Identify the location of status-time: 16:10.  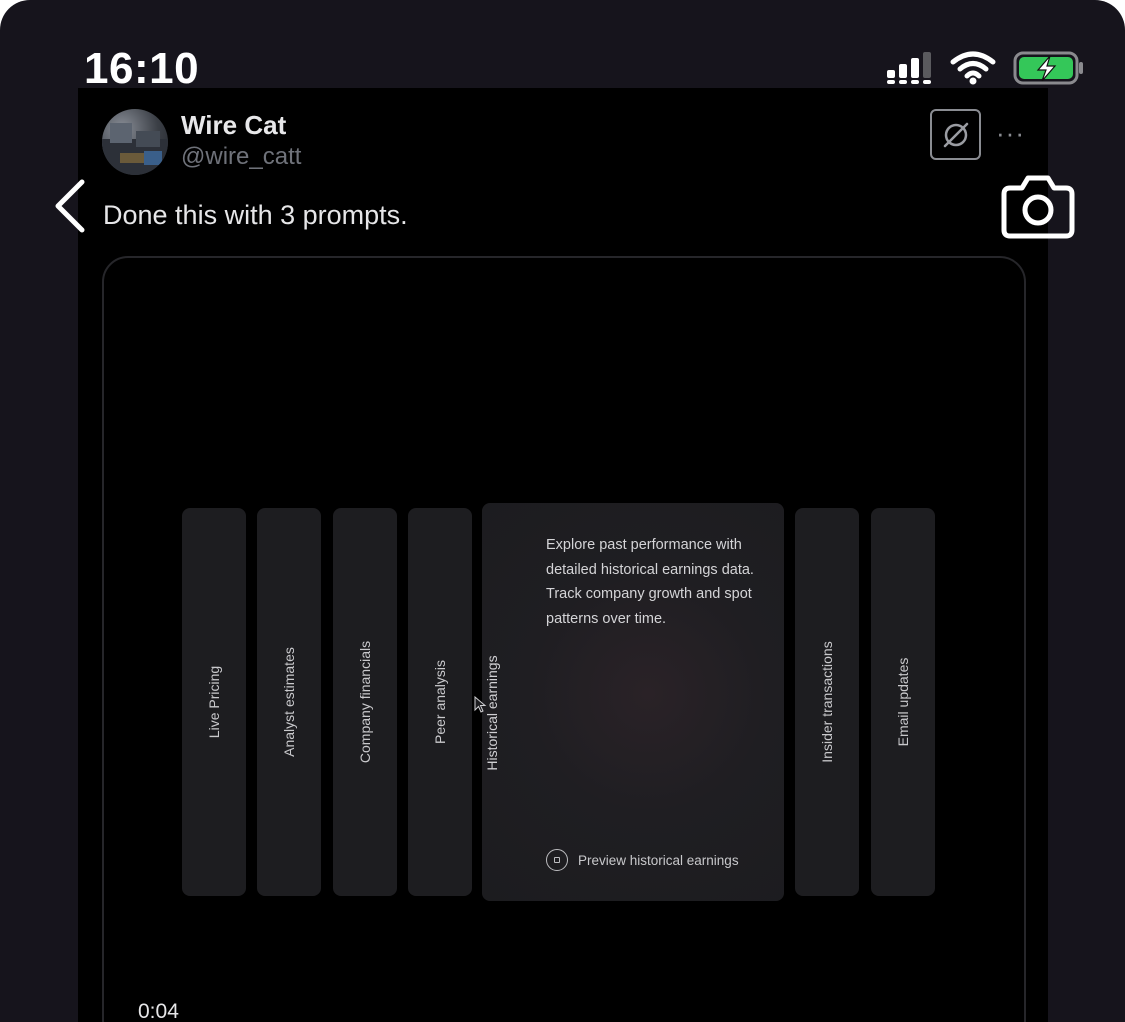
(142, 68).